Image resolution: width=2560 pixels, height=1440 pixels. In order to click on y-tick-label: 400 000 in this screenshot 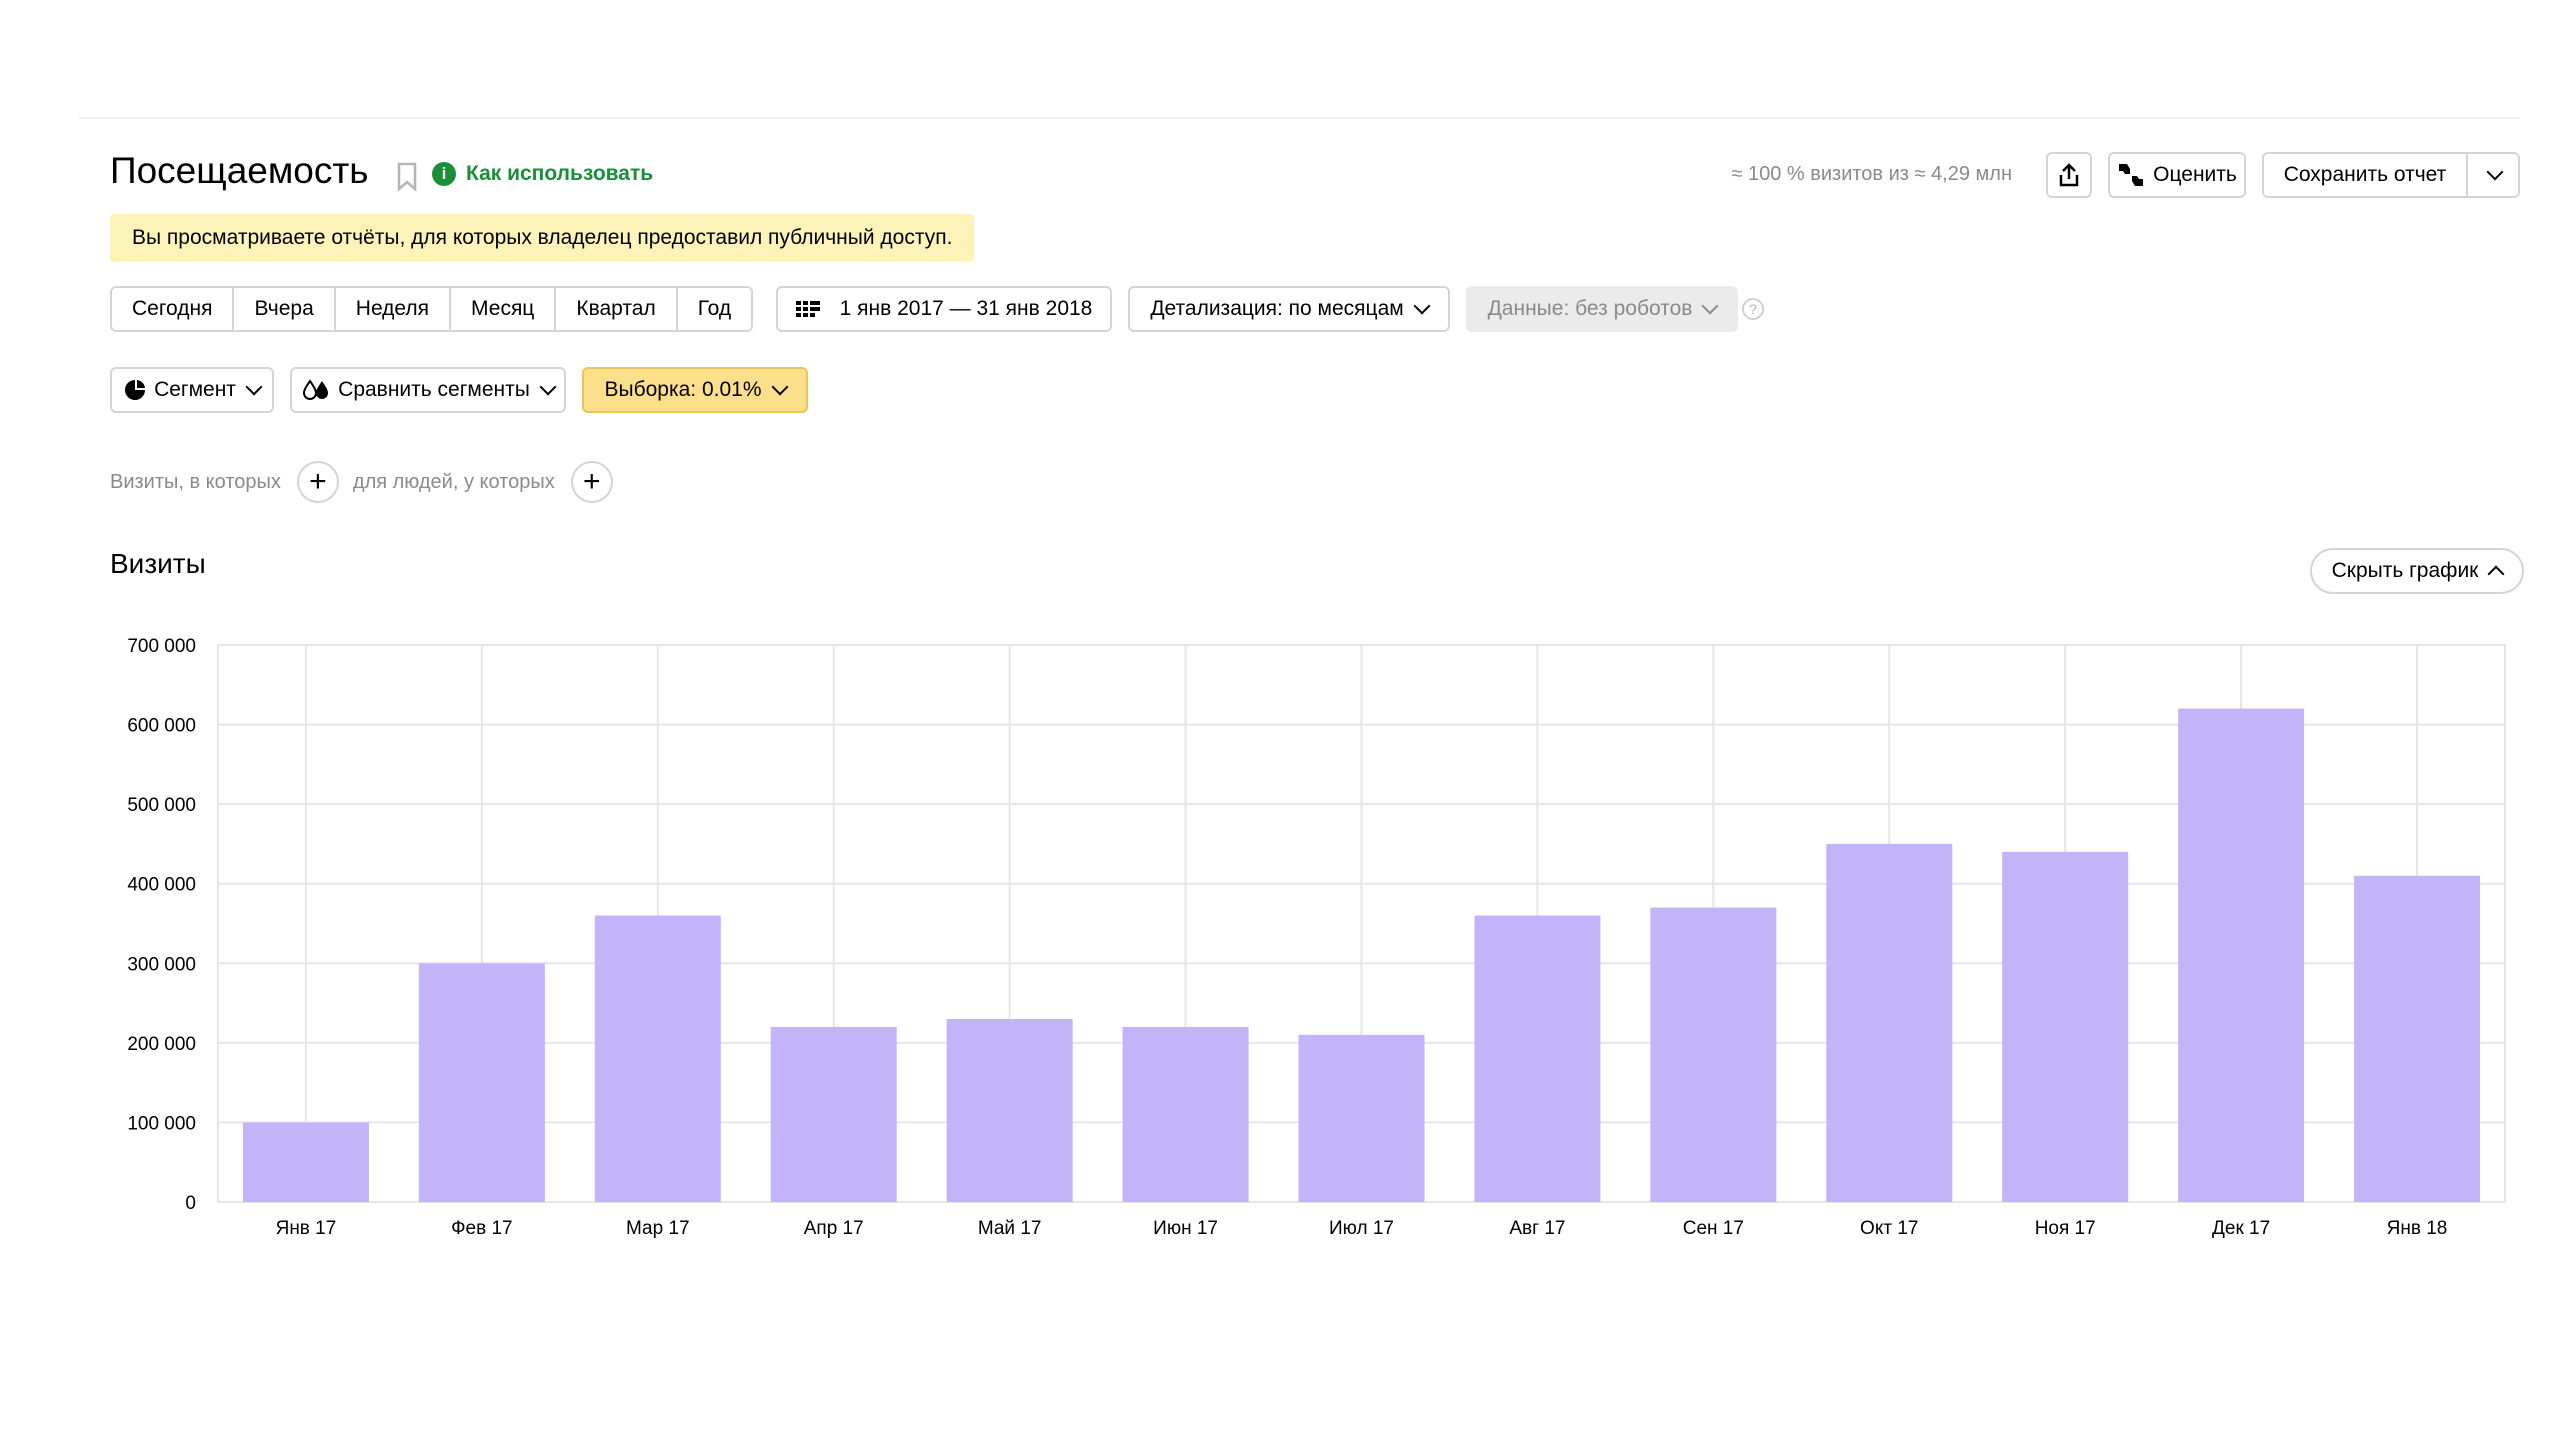, I will do `click(161, 885)`.